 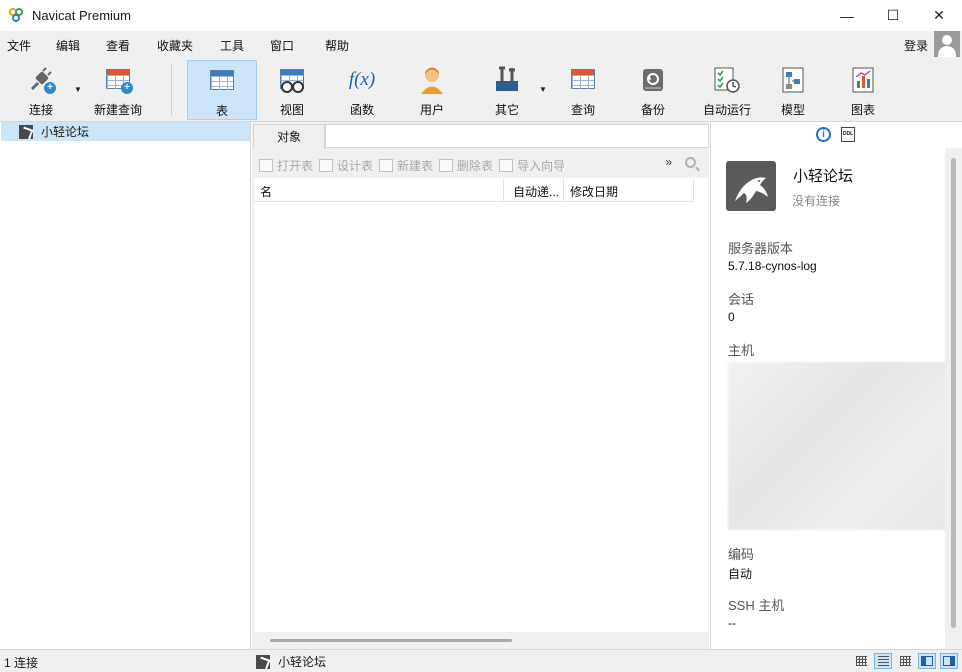 I want to click on design-table-button: 设计表, so click(x=346, y=165).